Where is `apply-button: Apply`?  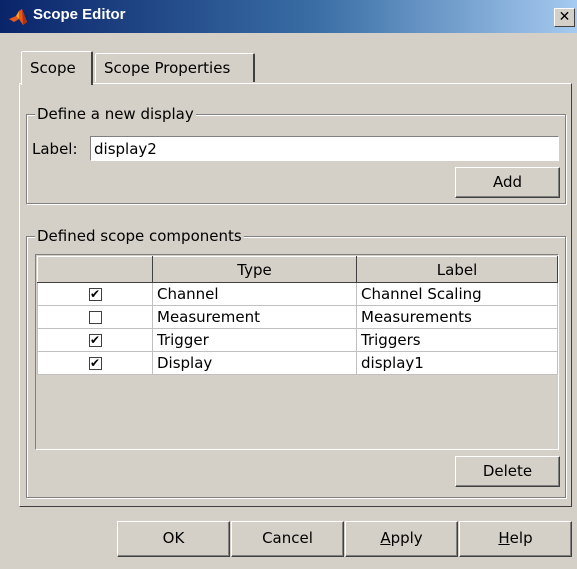 apply-button: Apply is located at coordinates (401, 539).